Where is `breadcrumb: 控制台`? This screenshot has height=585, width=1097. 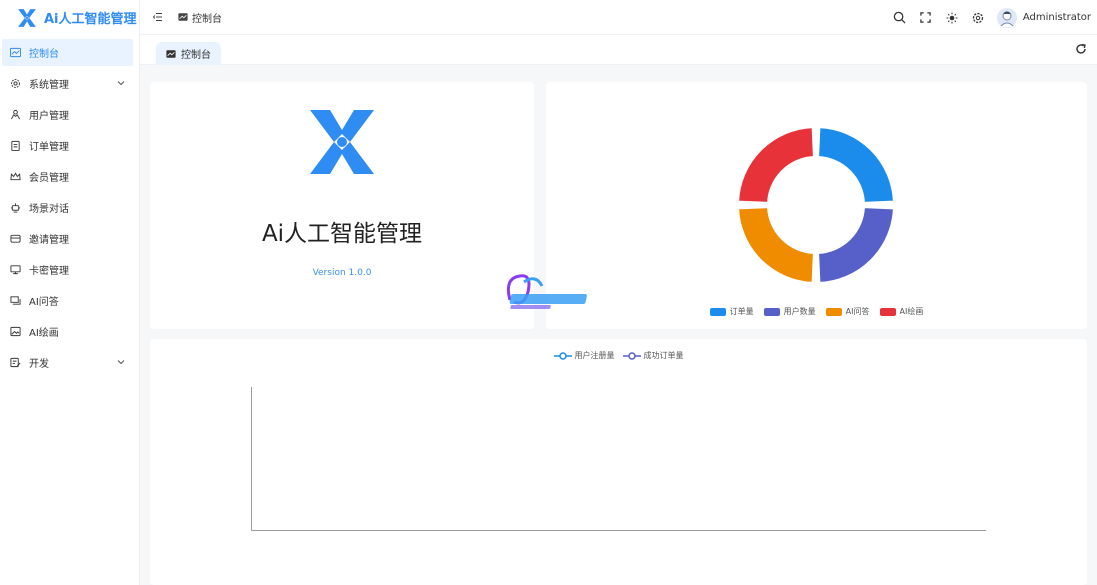 breadcrumb: 控制台 is located at coordinates (200, 17).